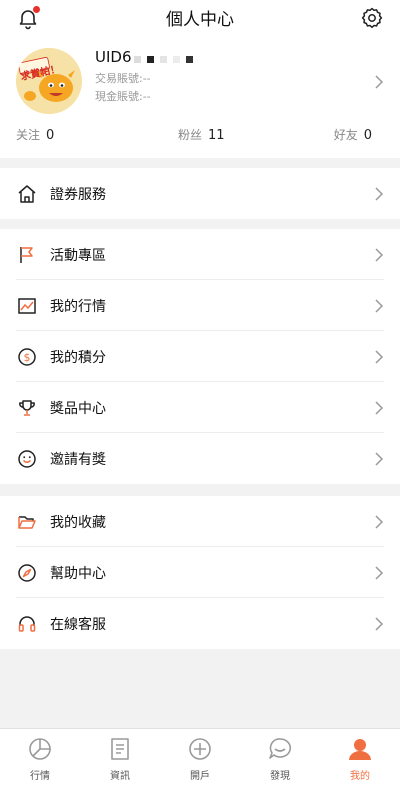 The width and height of the screenshot is (400, 796). Describe the element at coordinates (280, 776) in the screenshot. I see `tab-label: 發現` at that location.